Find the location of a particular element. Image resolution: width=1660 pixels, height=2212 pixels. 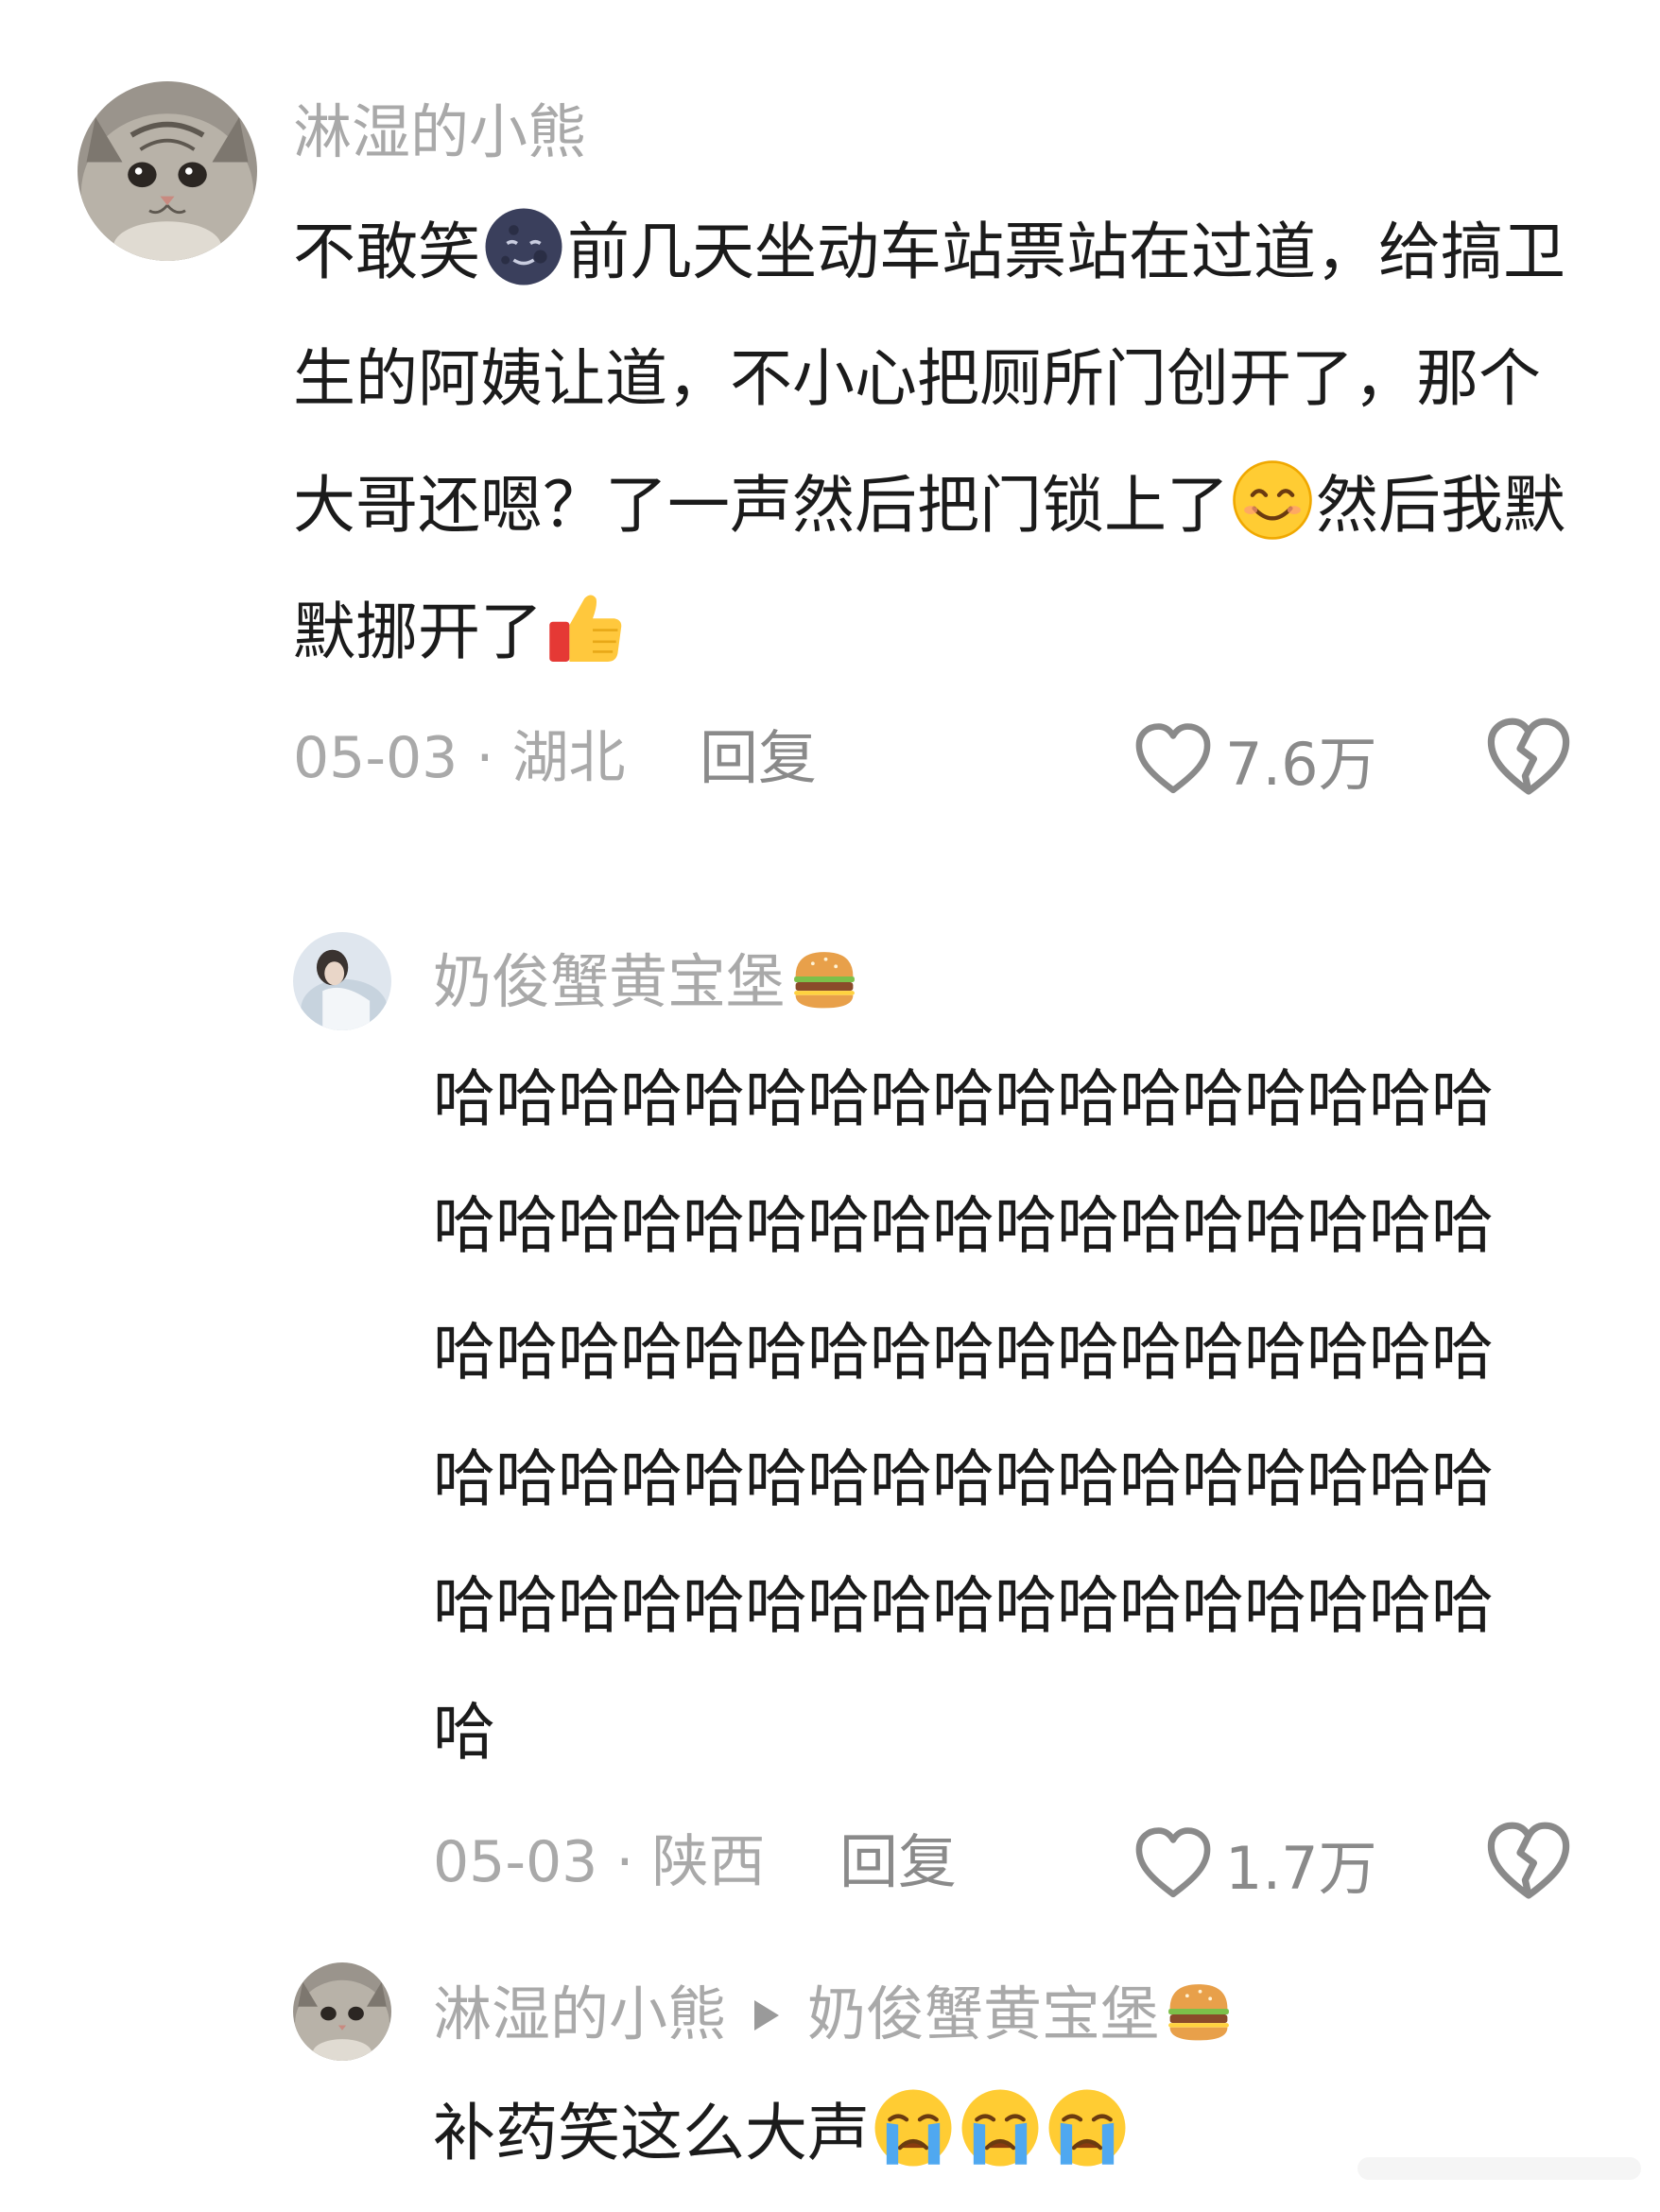

reply1-like-count: 1.7万 is located at coordinates (1301, 1868).